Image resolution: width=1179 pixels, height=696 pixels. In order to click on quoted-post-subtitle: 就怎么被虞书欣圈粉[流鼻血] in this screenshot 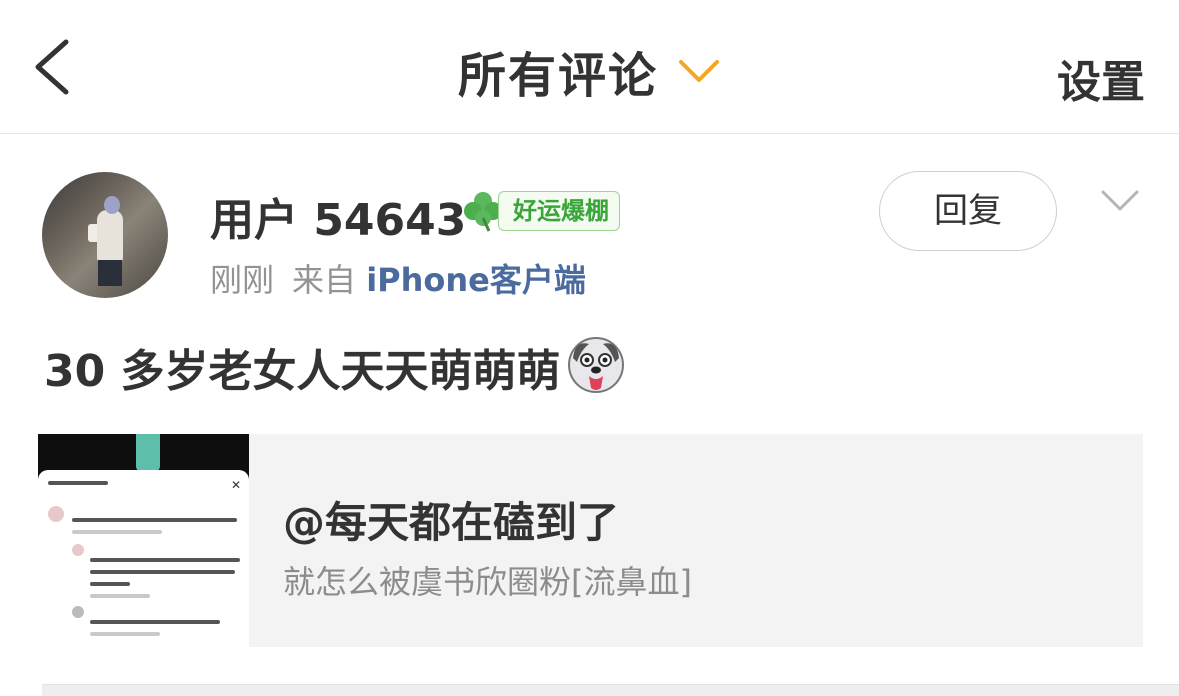, I will do `click(487, 582)`.